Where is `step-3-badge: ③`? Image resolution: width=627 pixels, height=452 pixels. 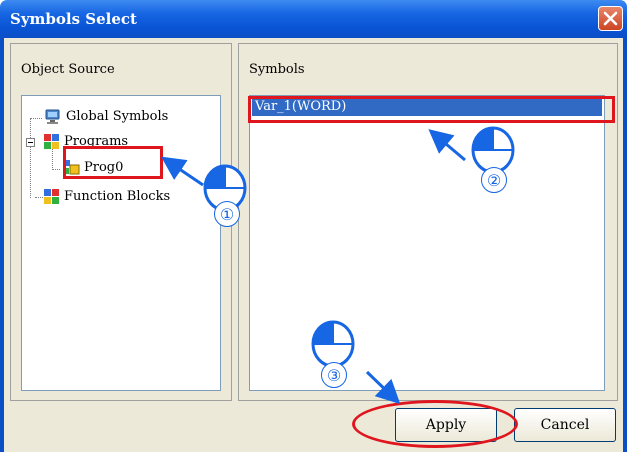 step-3-badge: ③ is located at coordinates (334, 375).